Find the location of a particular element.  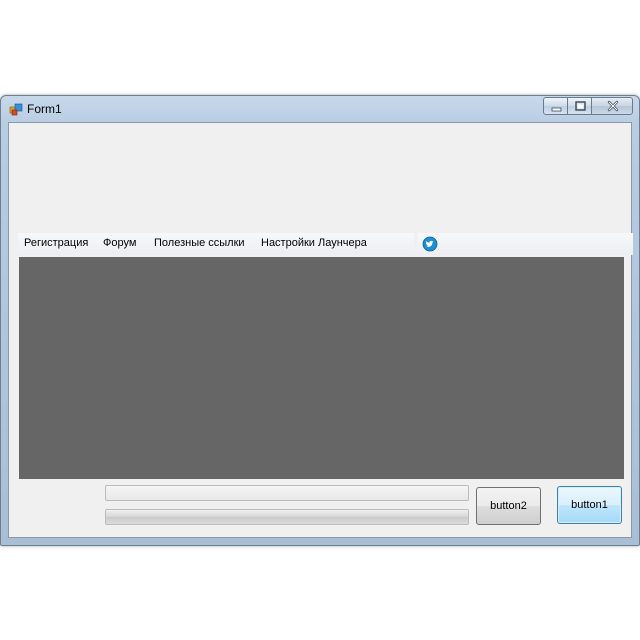

app-icon is located at coordinates (16, 109).